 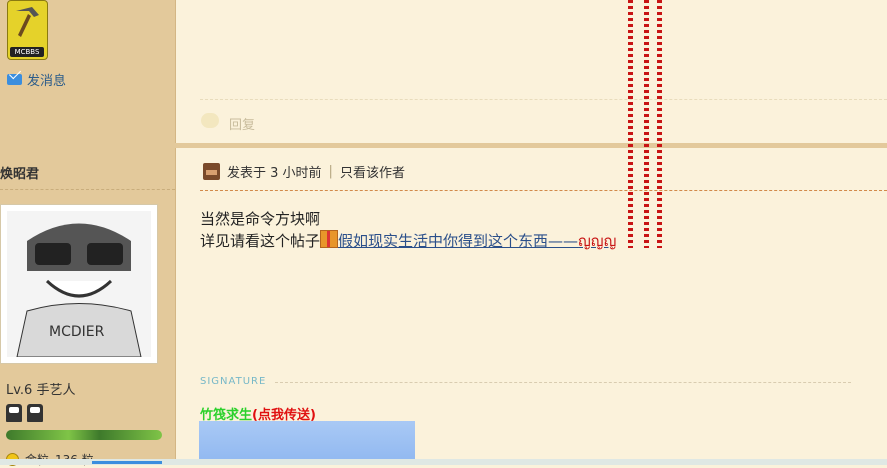 I want to click on avatar: MCDIER, so click(x=79, y=284).